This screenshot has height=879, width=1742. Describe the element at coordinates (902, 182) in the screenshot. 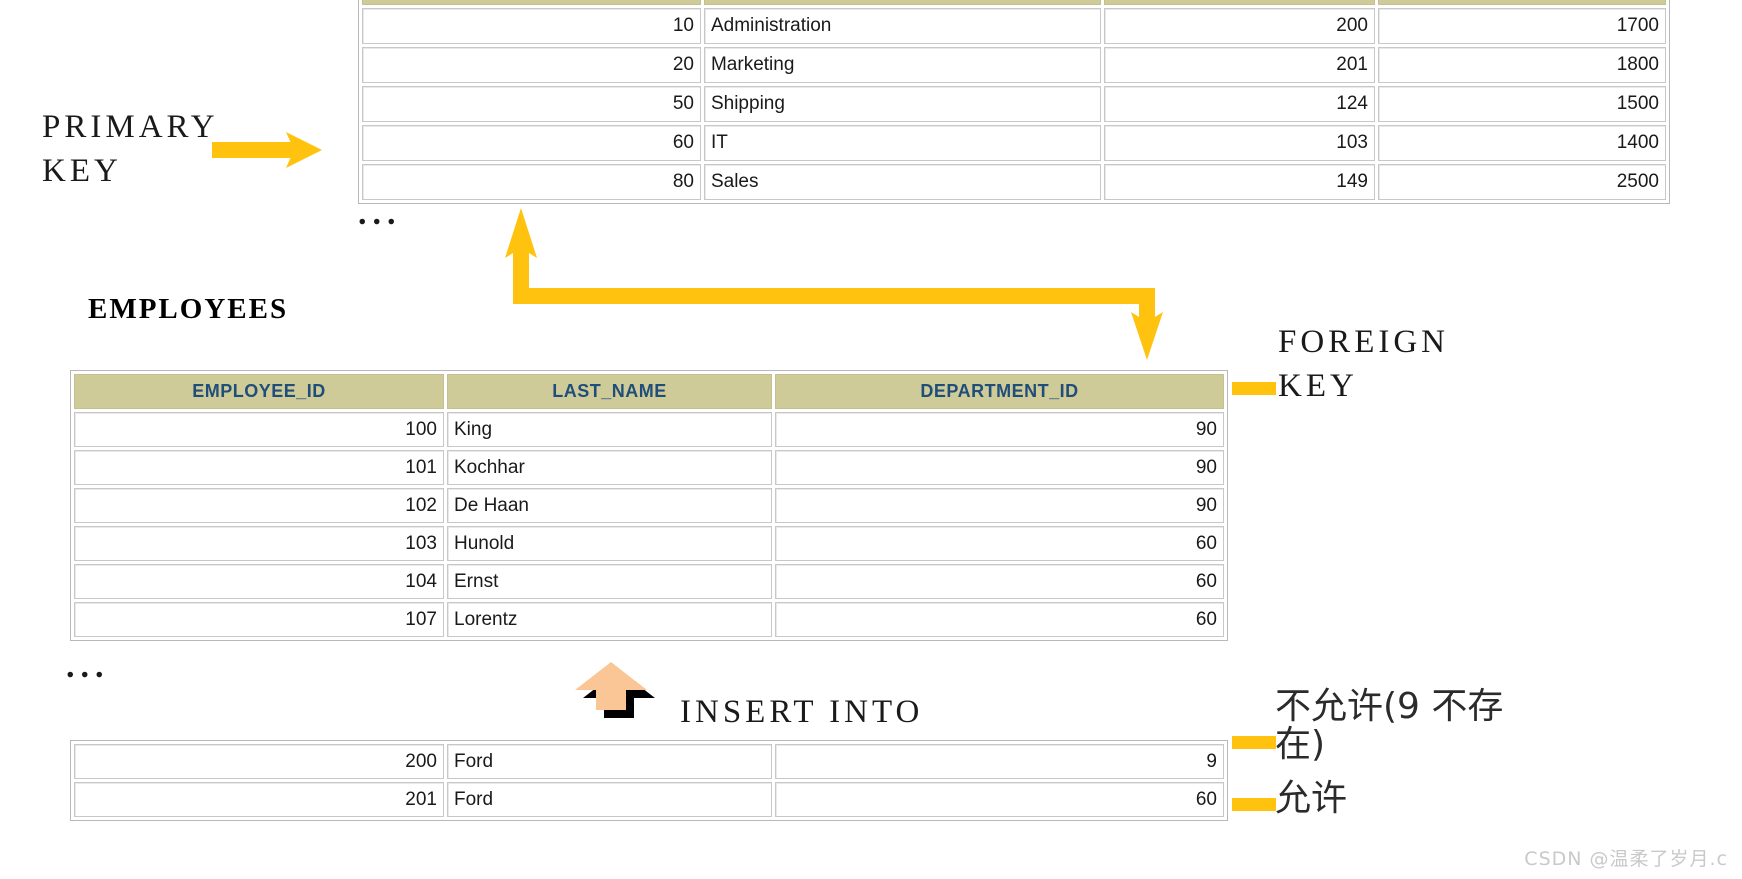

I see `cell-department-name: Sales` at that location.